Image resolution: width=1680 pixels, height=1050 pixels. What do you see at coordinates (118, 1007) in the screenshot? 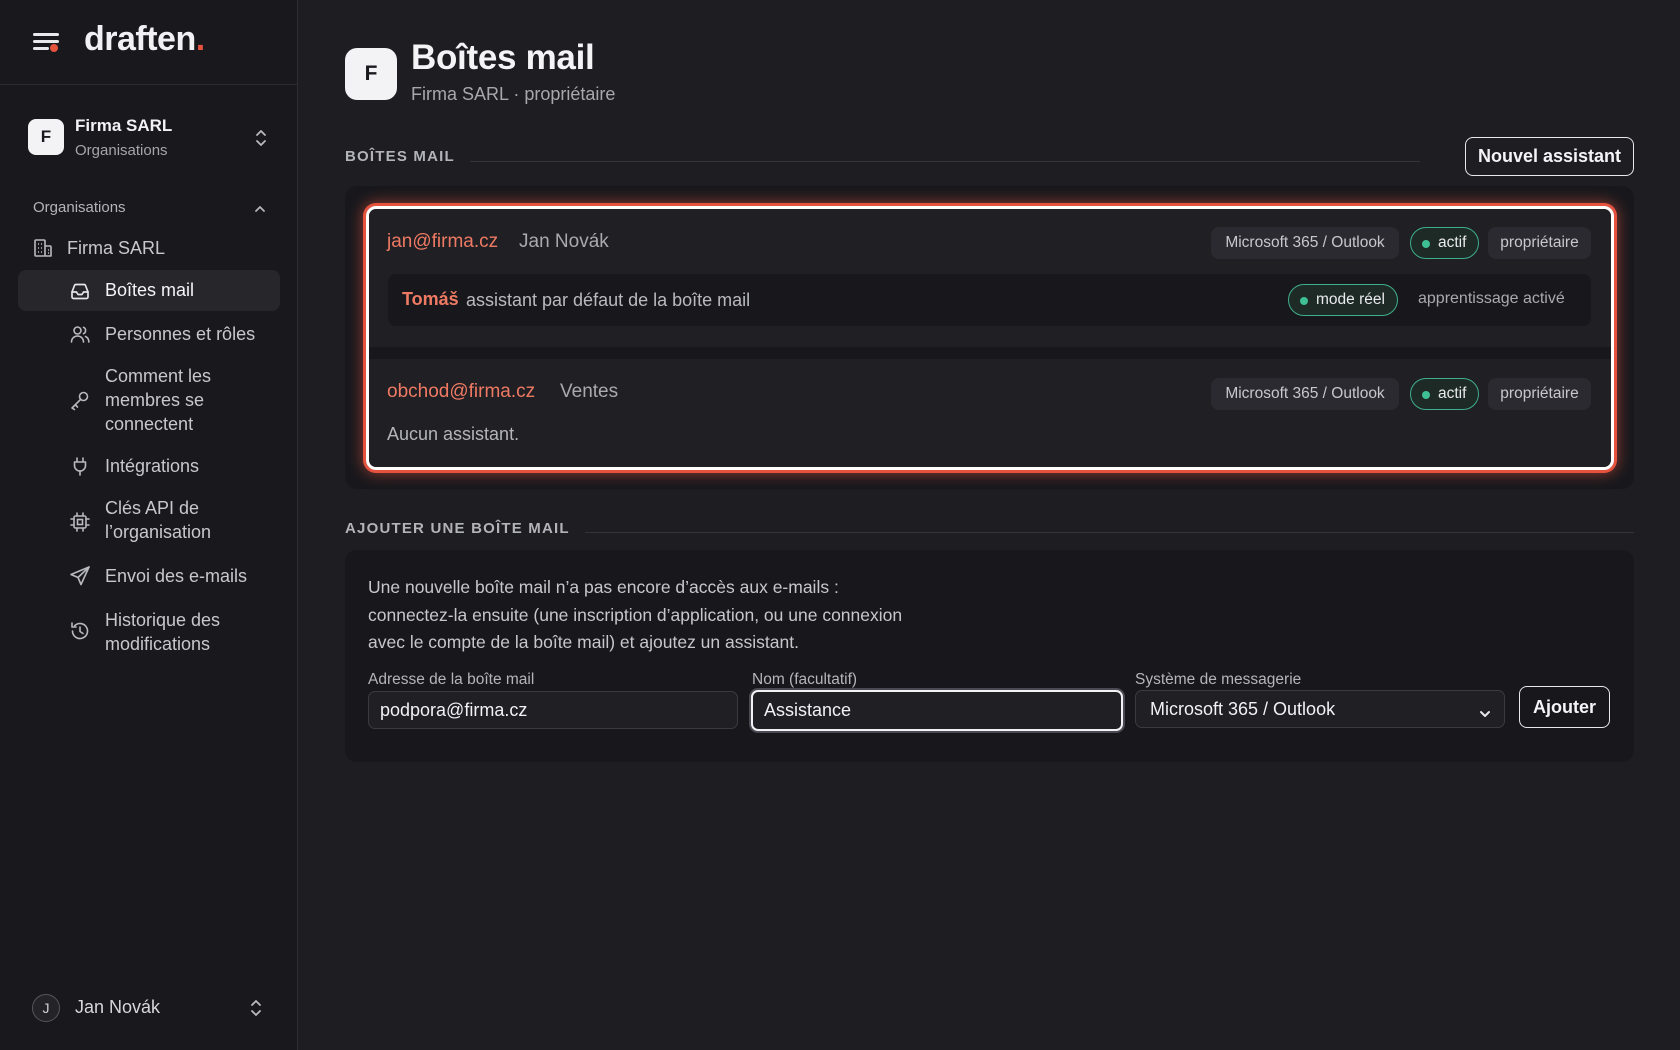
I see `user-name: Jan Novák` at bounding box center [118, 1007].